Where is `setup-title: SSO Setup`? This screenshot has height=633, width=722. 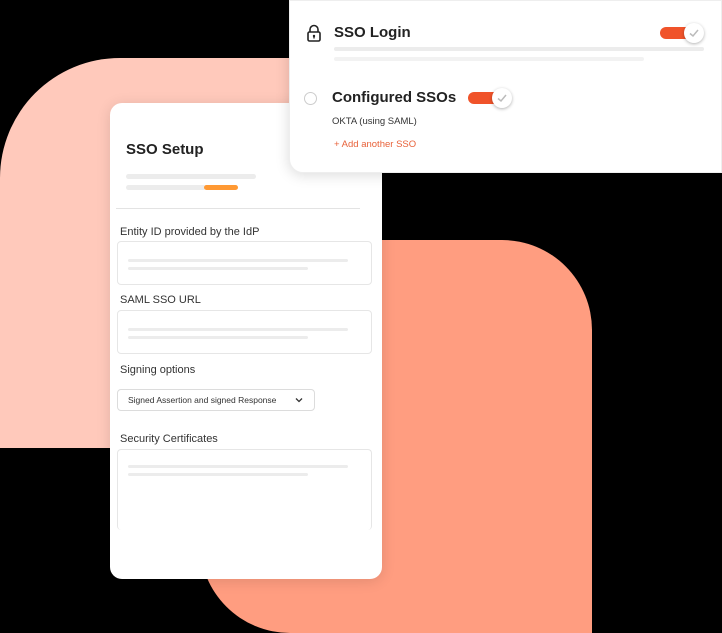
setup-title: SSO Setup is located at coordinates (165, 149).